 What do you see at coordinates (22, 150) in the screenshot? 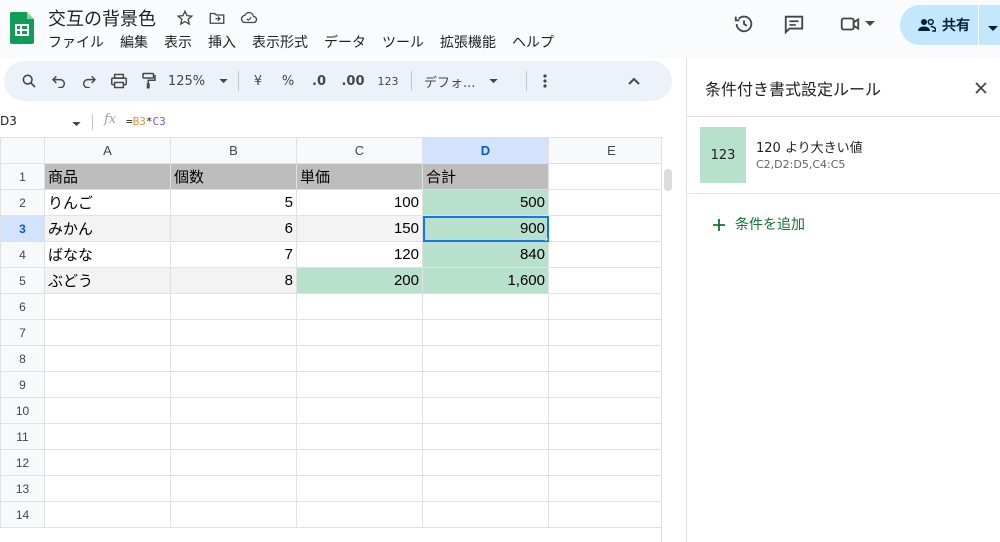
I see `select-all-corner` at bounding box center [22, 150].